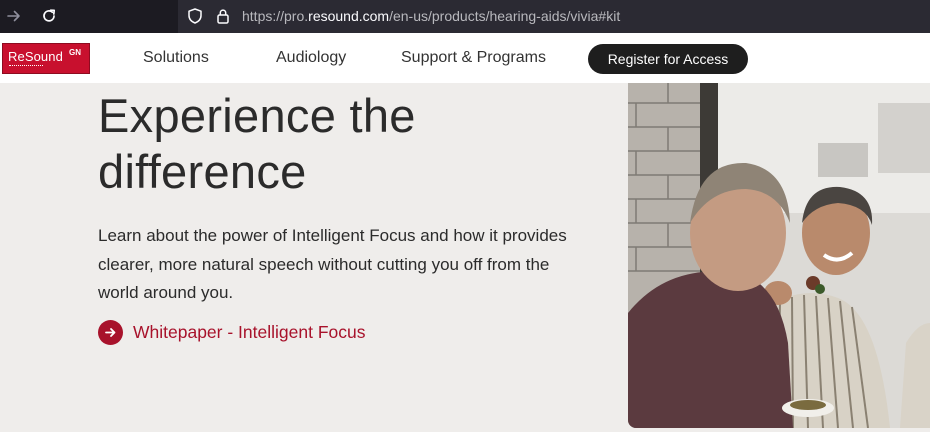 The image size is (930, 435). Describe the element at coordinates (349, 16) in the screenshot. I see `url-host: resound.com` at that location.